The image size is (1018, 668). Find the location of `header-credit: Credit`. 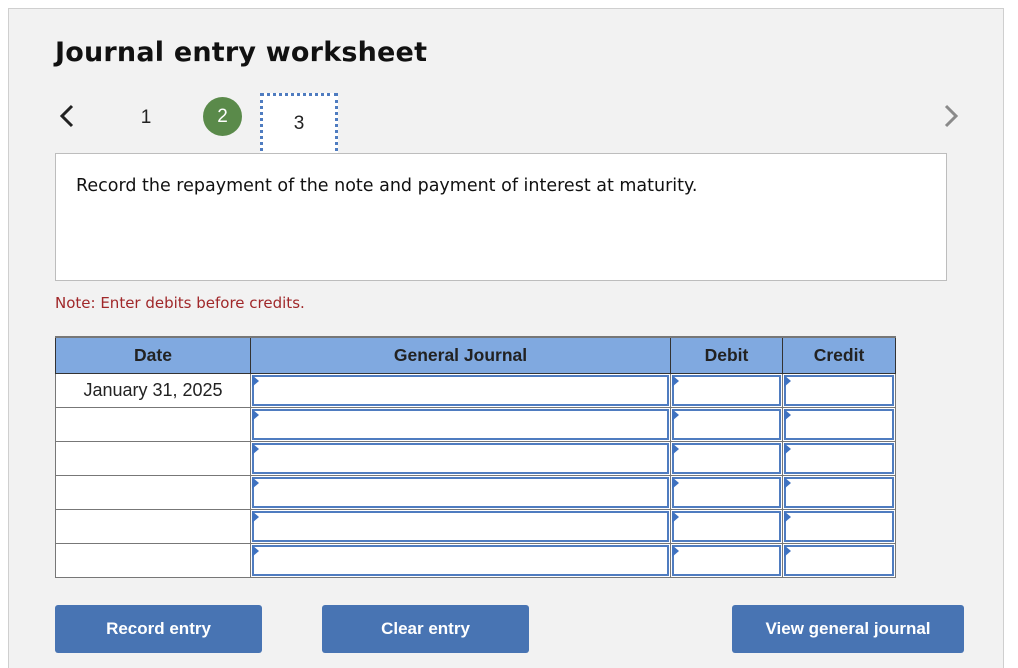

header-credit: Credit is located at coordinates (839, 355).